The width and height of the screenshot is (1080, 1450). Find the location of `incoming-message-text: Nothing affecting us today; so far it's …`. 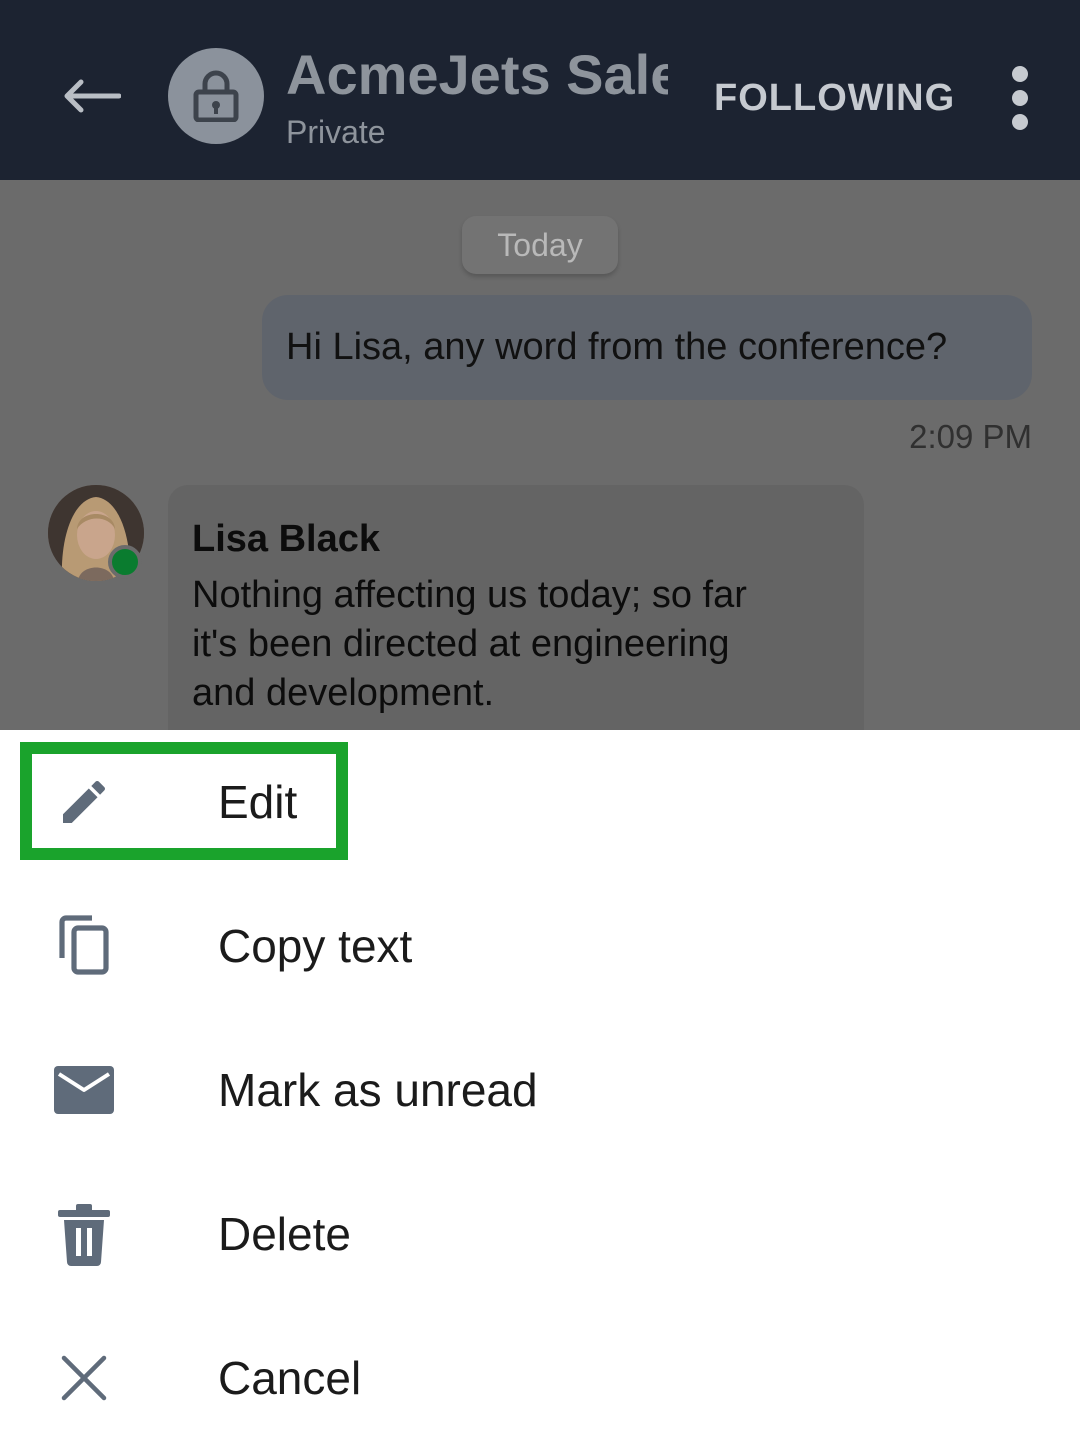

incoming-message-text: Nothing affecting us today; so far it's … is located at coordinates (516, 644).